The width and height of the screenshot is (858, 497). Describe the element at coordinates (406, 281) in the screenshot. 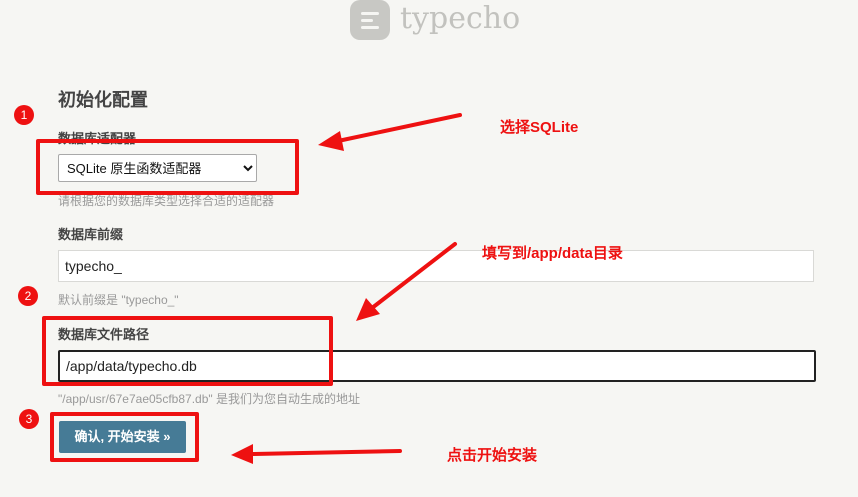

I see `arrow-to-db-file` at that location.